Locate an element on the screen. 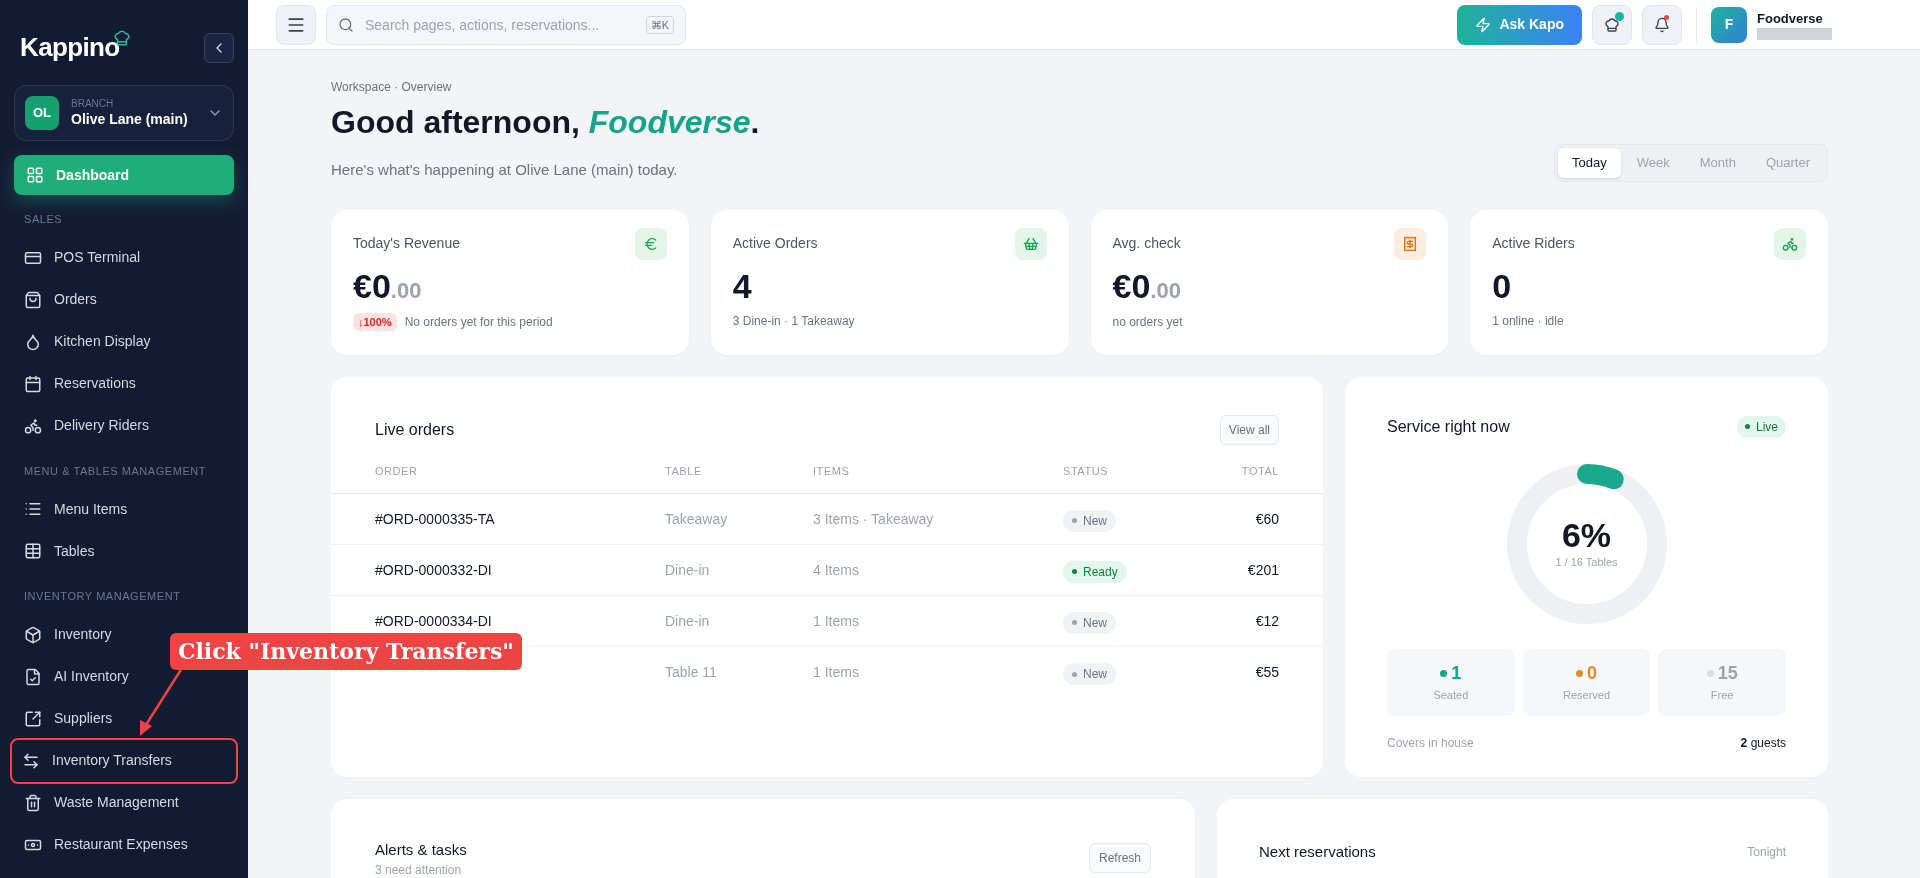 Image resolution: width=1920 pixels, height=878 pixels. nav-item: Suppliers is located at coordinates (70, 718).